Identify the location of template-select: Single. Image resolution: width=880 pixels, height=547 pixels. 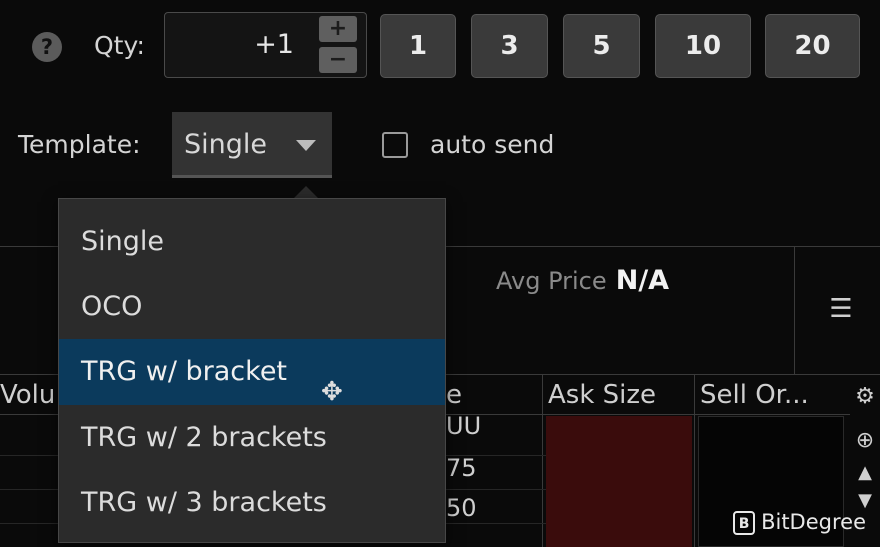
(252, 145).